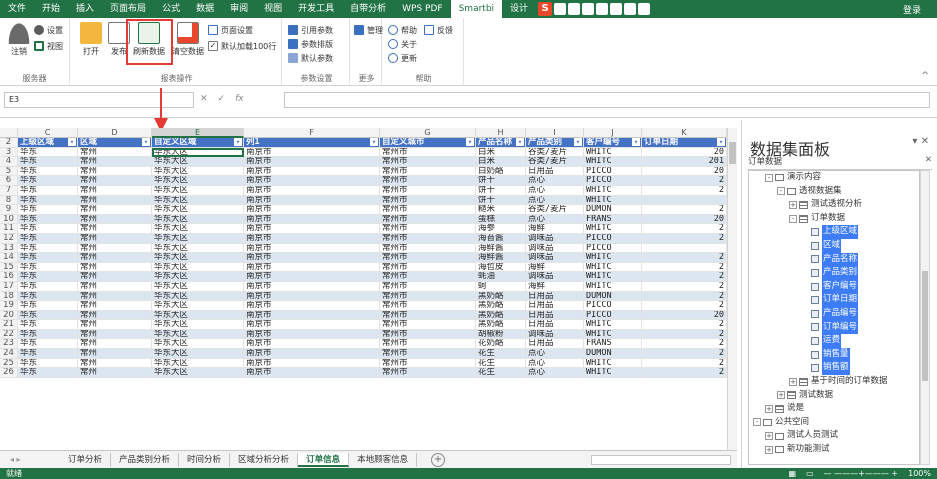 Image resolution: width=937 pixels, height=479 pixels. Describe the element at coordinates (501, 229) in the screenshot. I see `table-cell: 海参` at that location.